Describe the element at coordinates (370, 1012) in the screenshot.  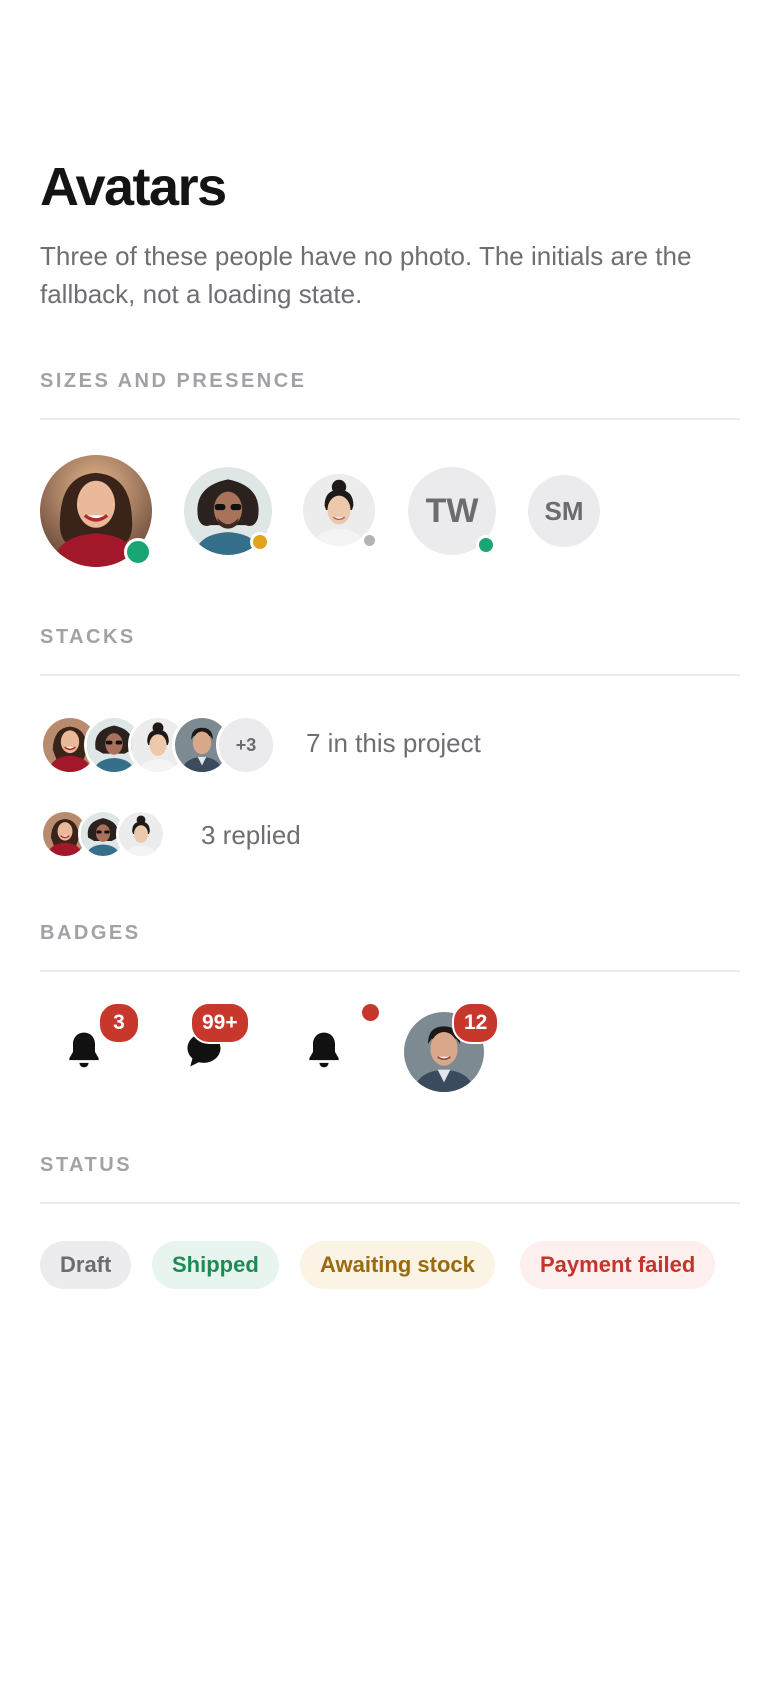
I see `dot-badge` at that location.